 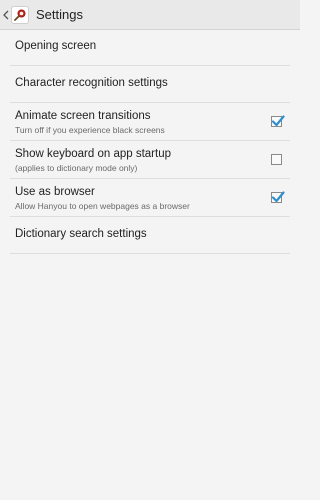 What do you see at coordinates (150, 15) in the screenshot?
I see `app-bar: Settings` at bounding box center [150, 15].